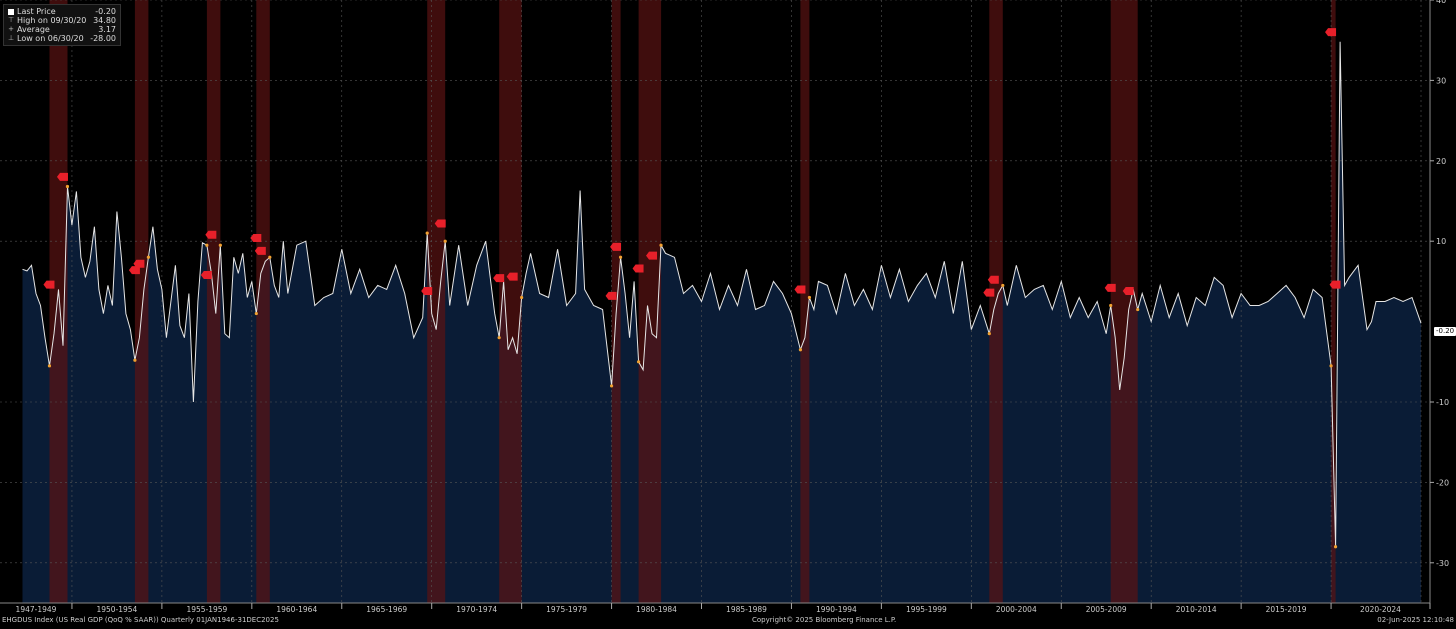 This screenshot has width=1456, height=629. What do you see at coordinates (656, 609) in the screenshot?
I see `x-tick-label: 1980-1984` at bounding box center [656, 609].